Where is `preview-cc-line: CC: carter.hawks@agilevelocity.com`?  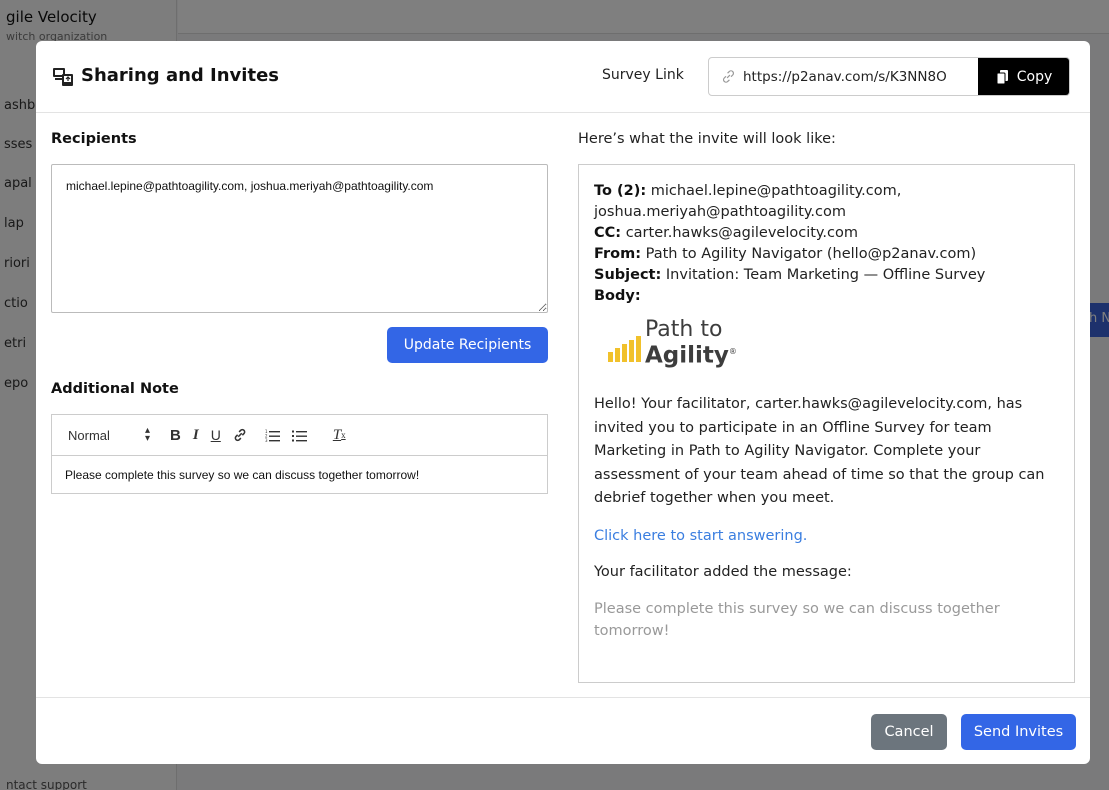
preview-cc-line: CC: carter.hawks@agilevelocity.com is located at coordinates (826, 233).